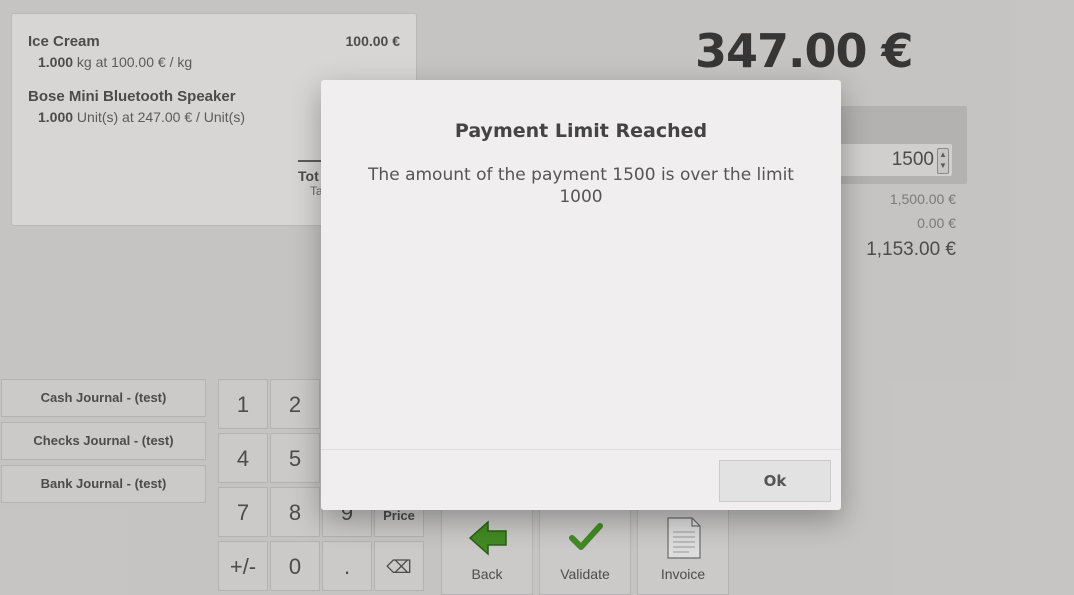  Describe the element at coordinates (581, 131) in the screenshot. I see `dialog-title: Payment Limit Reached` at that location.